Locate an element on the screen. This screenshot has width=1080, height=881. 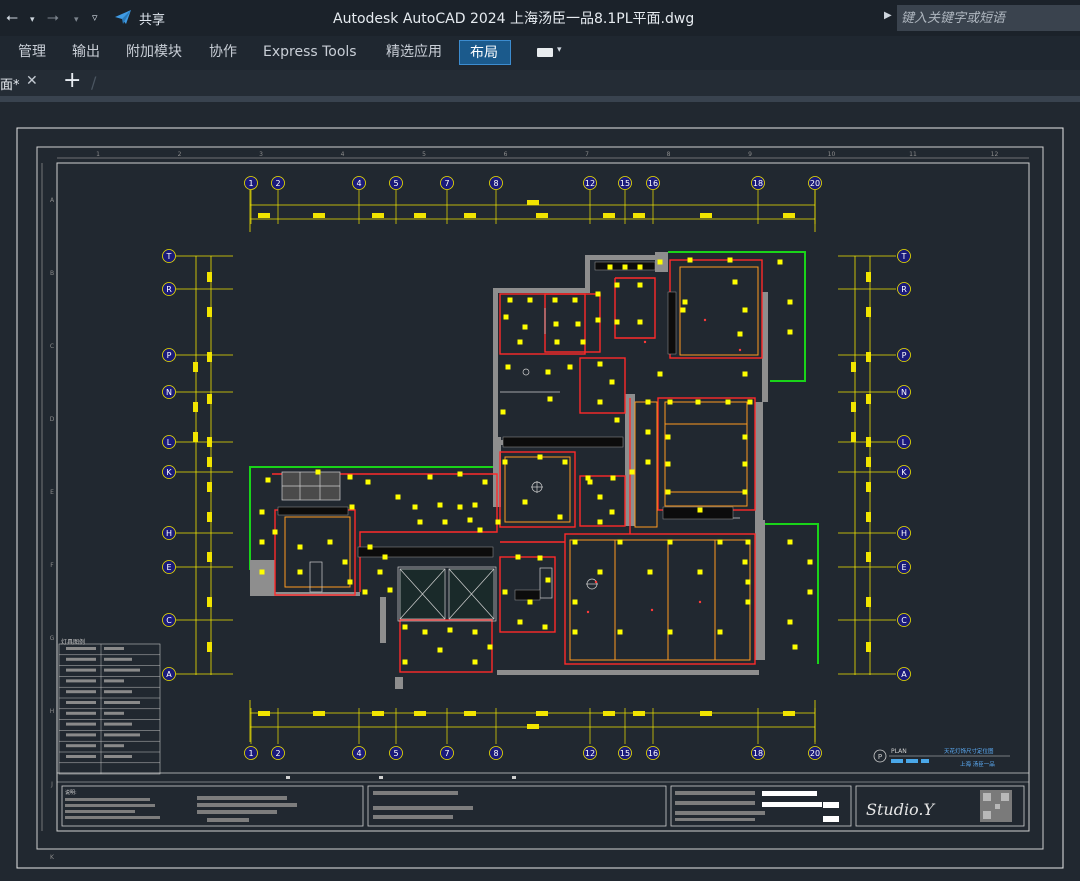
axis-bubble: K is located at coordinates (169, 472).